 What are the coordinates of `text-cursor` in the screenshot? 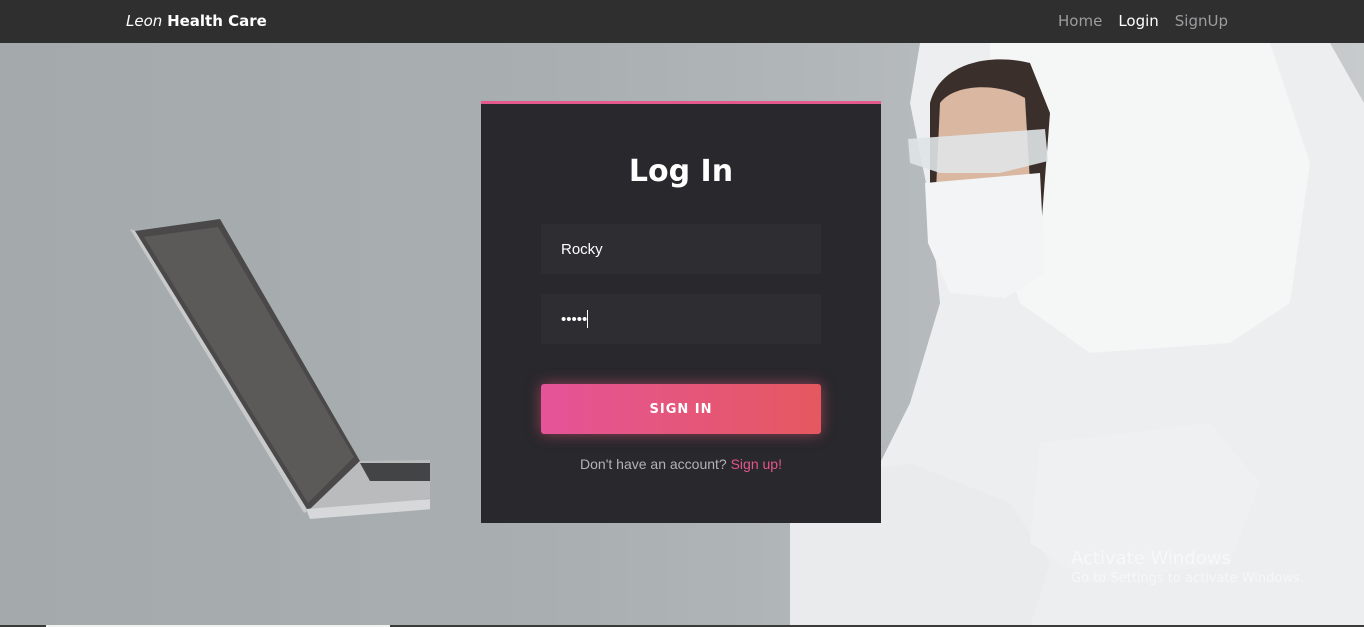 It's located at (587, 319).